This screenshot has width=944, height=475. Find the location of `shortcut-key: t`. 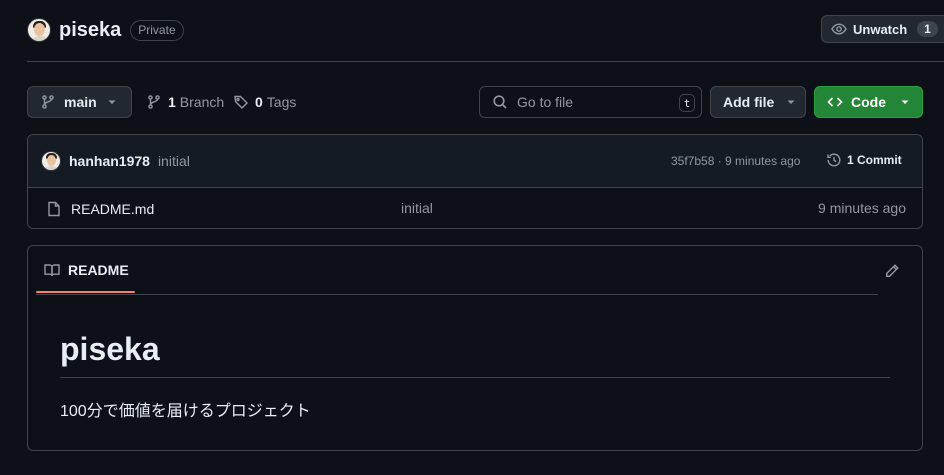

shortcut-key: t is located at coordinates (687, 103).